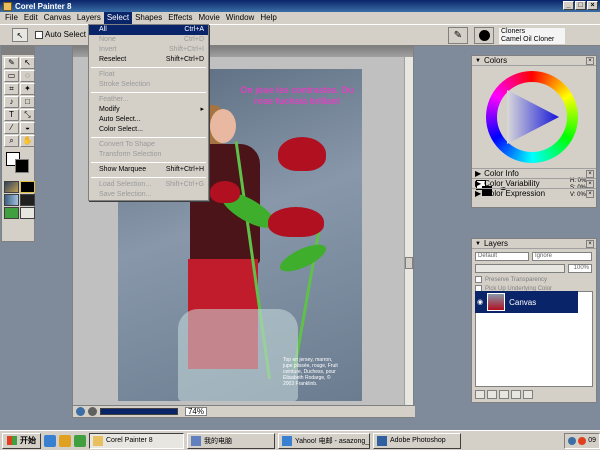 This screenshot has width=600, height=450. I want to click on select-menu-item-modify: Modify ▸, so click(148, 110).